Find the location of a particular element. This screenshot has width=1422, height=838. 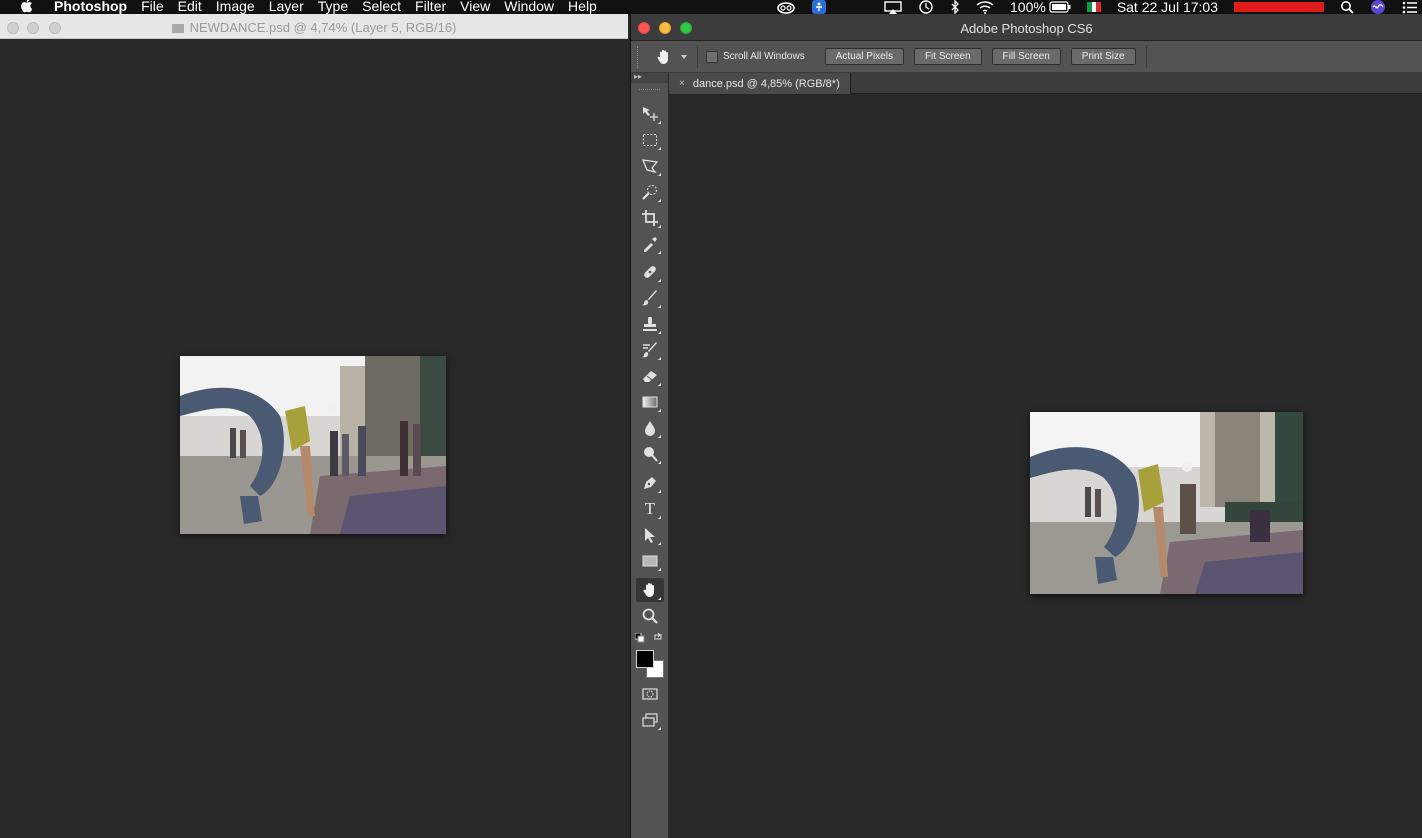

newdance-canvas-image is located at coordinates (313, 445).